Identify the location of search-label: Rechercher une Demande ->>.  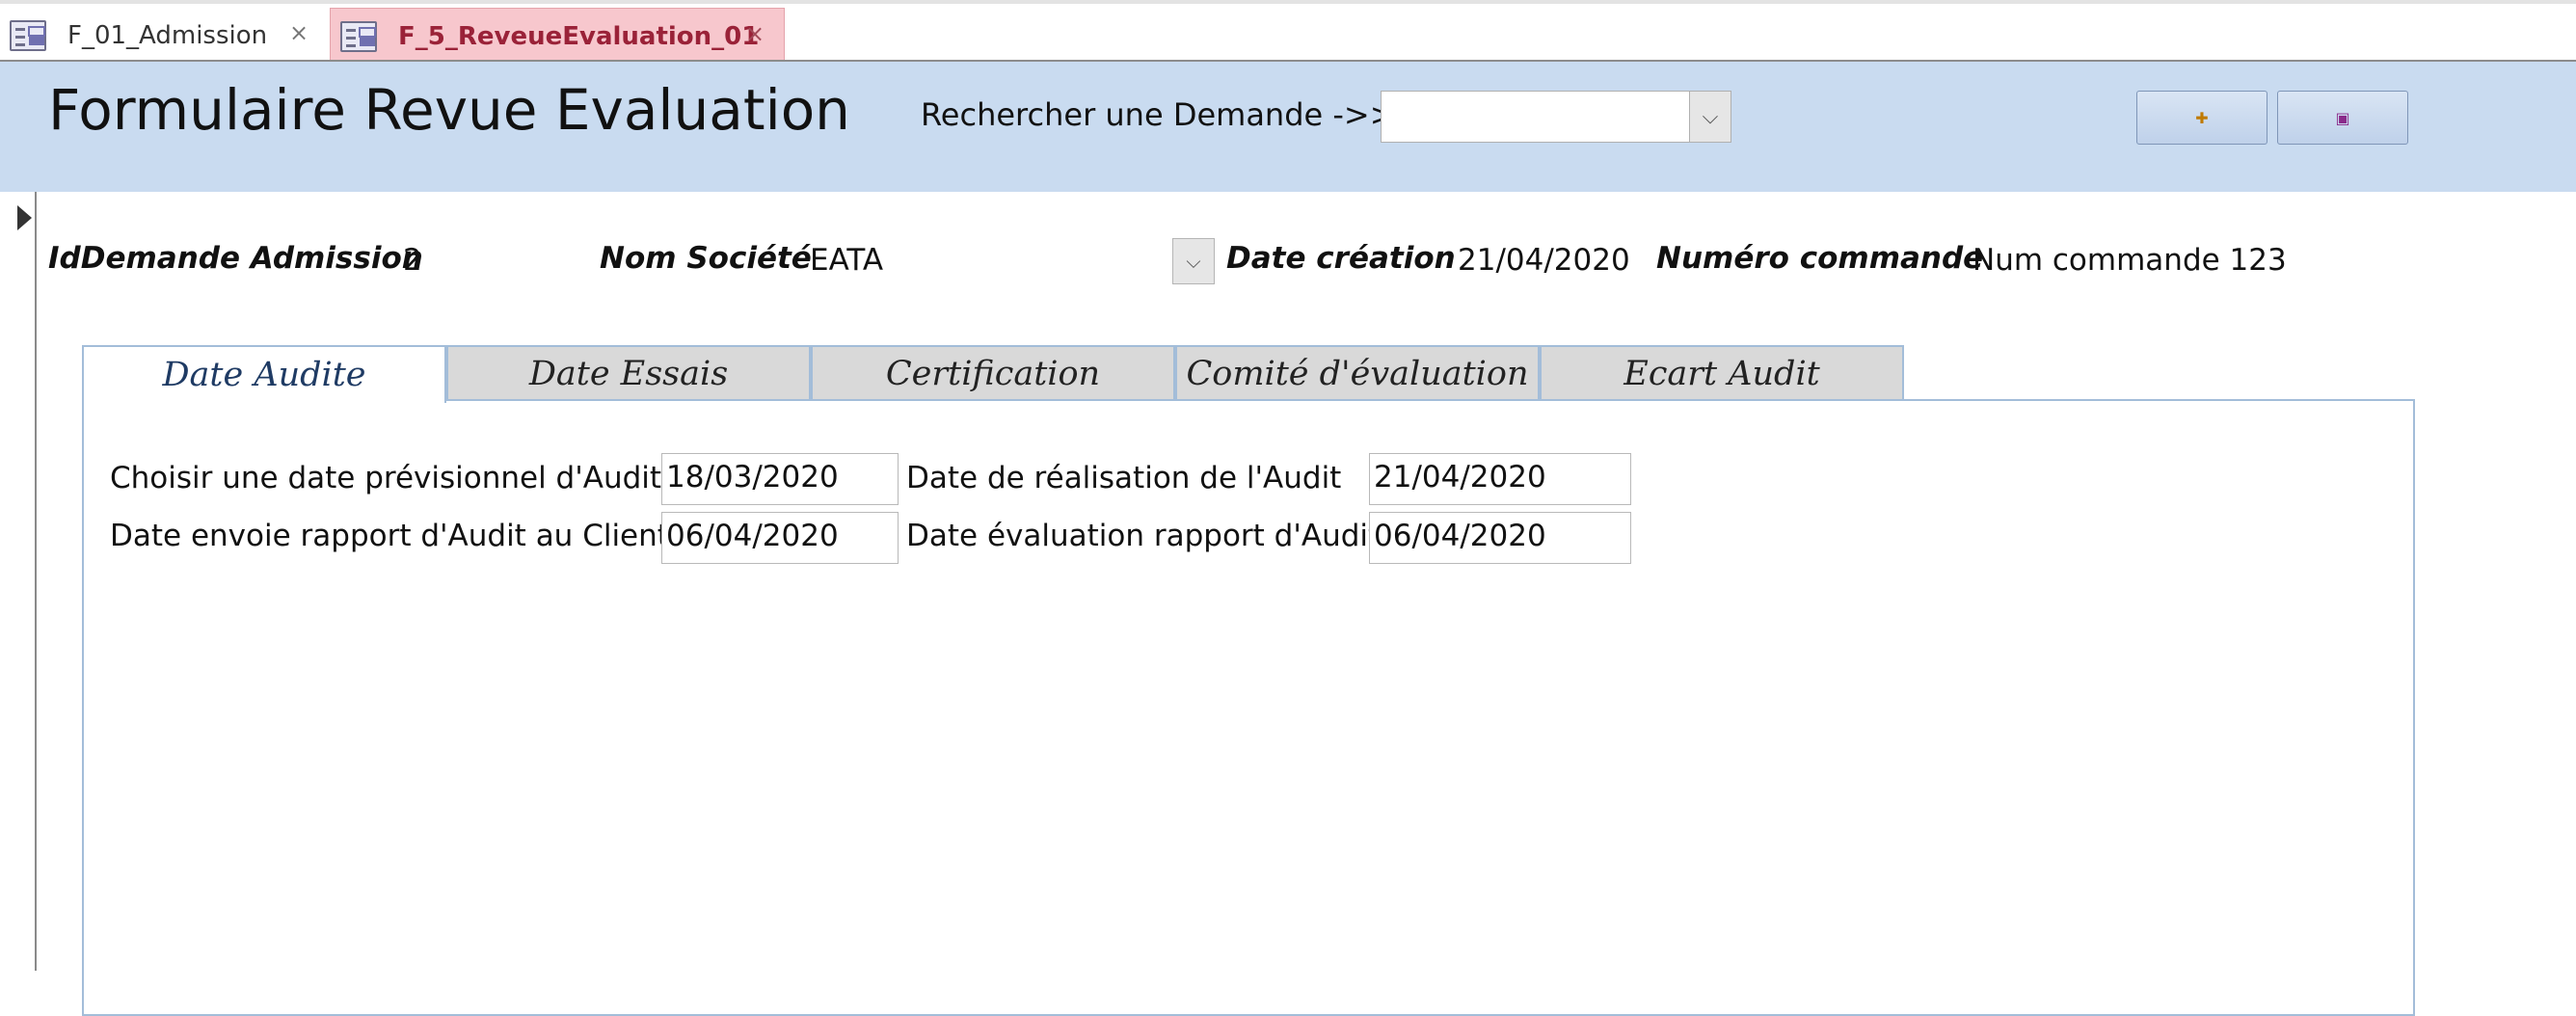
(1158, 114).